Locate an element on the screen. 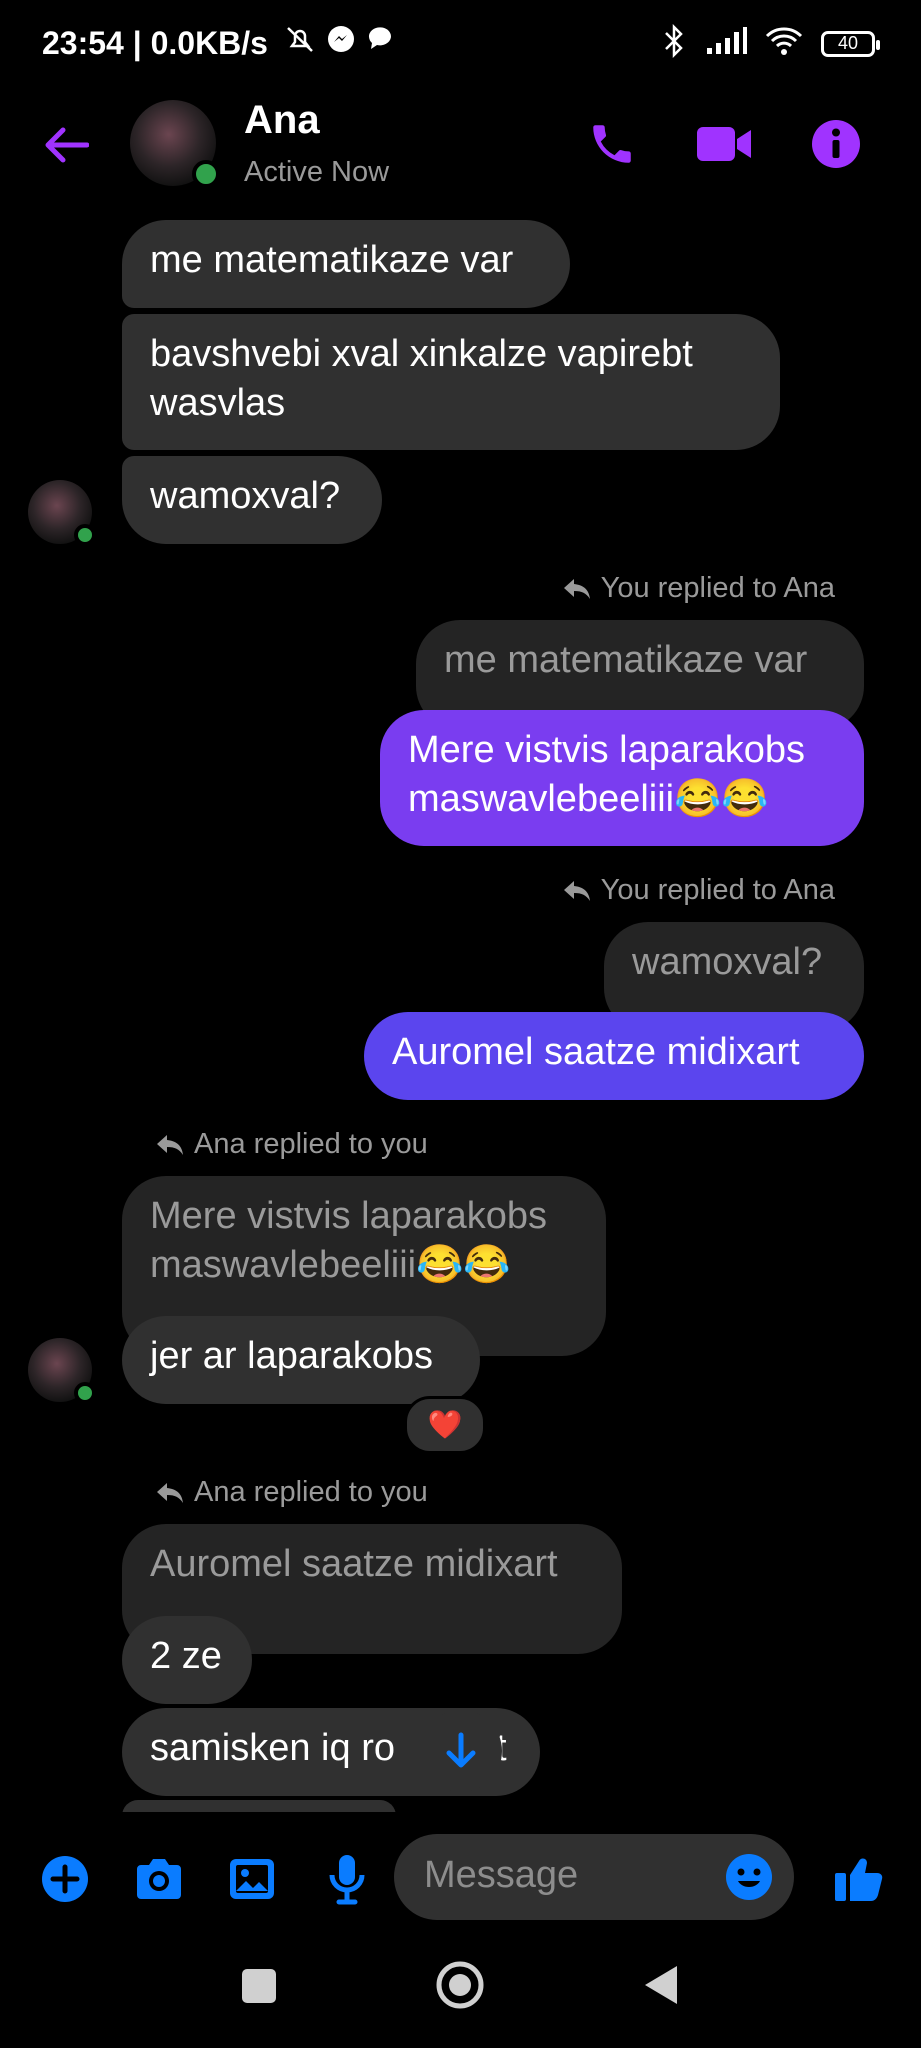 This screenshot has width=921, height=2048. arrow-down-icon is located at coordinates (461, 1750).